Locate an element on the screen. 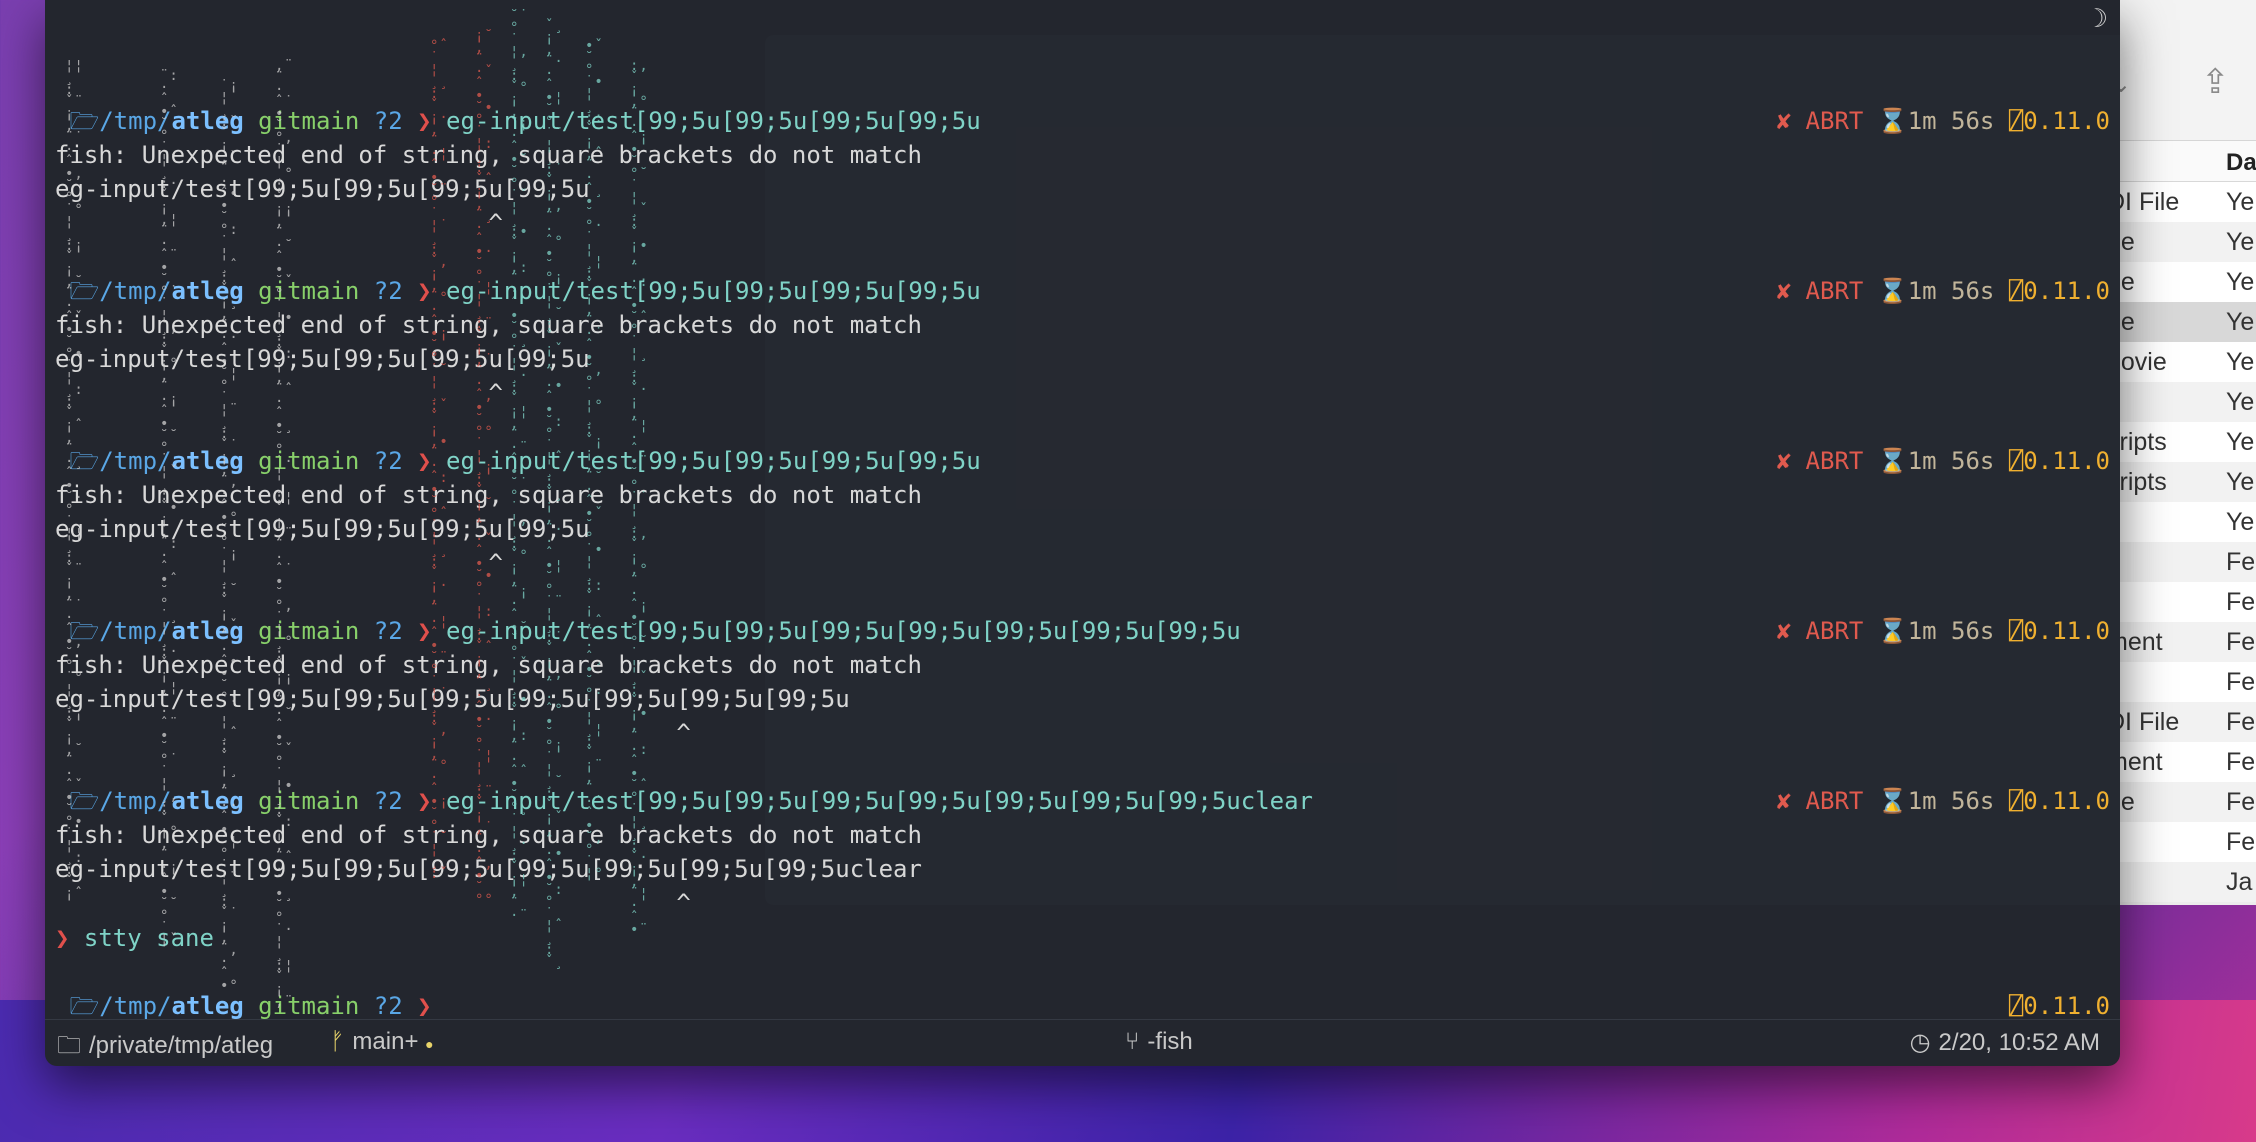 The image size is (2256, 1142). folder-icon: 🗀 is located at coordinates (69, 1045).